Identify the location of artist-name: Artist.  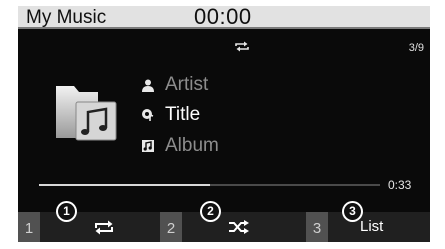
(187, 84).